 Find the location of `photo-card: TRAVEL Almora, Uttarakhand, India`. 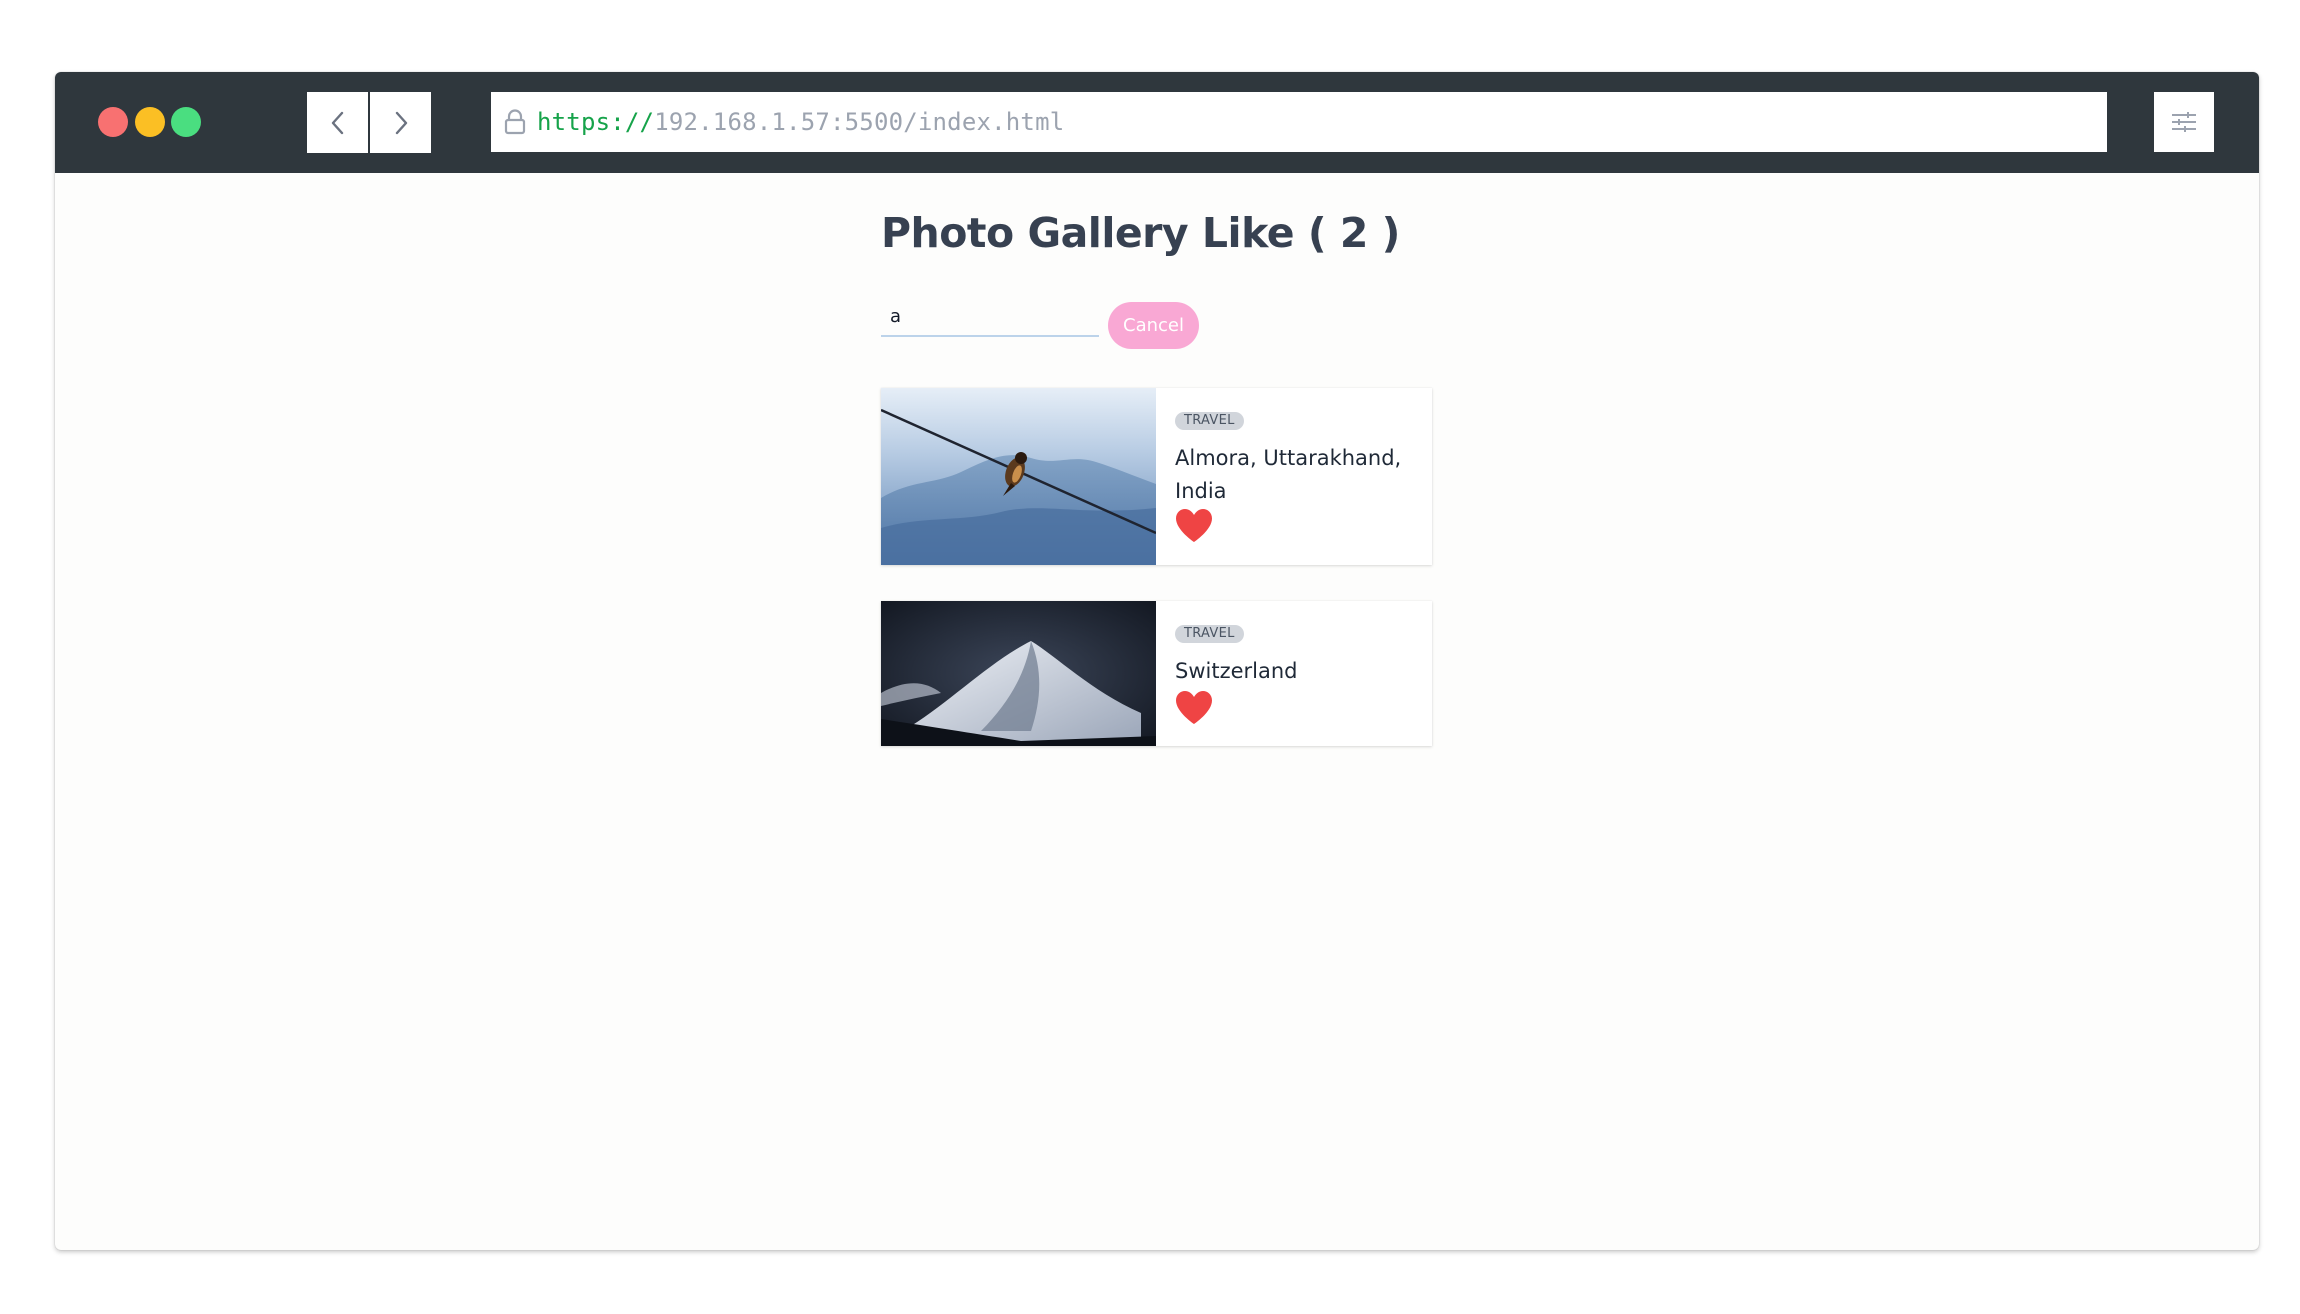

photo-card: TRAVEL Almora, Uttarakhand, India is located at coordinates (1156, 476).